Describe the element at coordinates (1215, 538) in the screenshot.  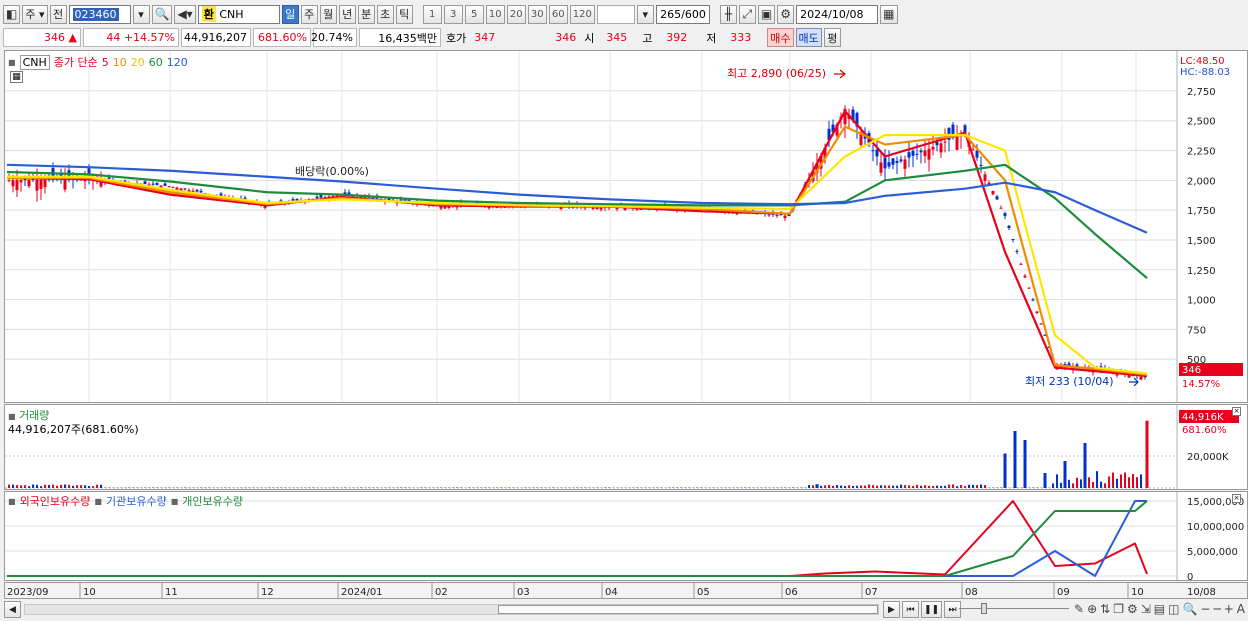
I see `holdings-y-axis: 15,000,00010,000,0005,000,0000` at that location.